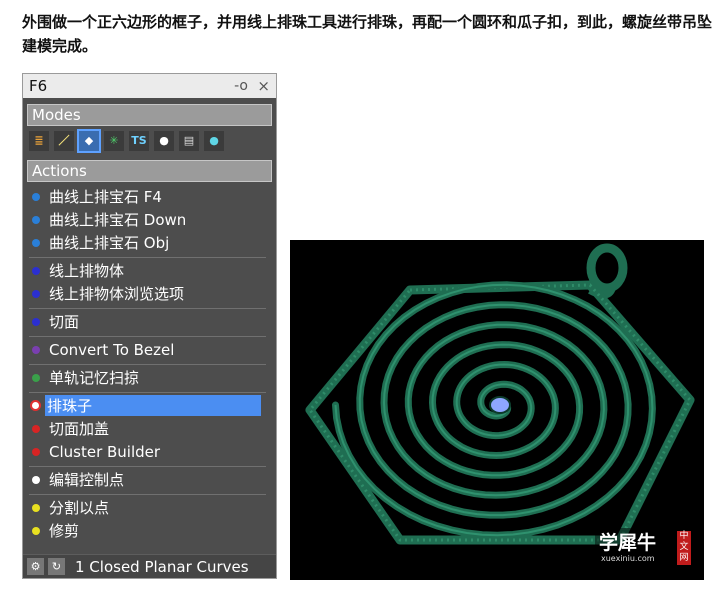  What do you see at coordinates (628, 558) in the screenshot?
I see `watermark-url: xuexiniu.com` at bounding box center [628, 558].